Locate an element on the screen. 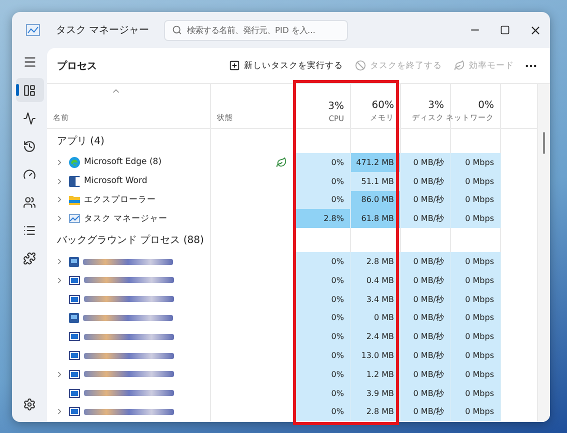  details-icon is located at coordinates (29, 230).